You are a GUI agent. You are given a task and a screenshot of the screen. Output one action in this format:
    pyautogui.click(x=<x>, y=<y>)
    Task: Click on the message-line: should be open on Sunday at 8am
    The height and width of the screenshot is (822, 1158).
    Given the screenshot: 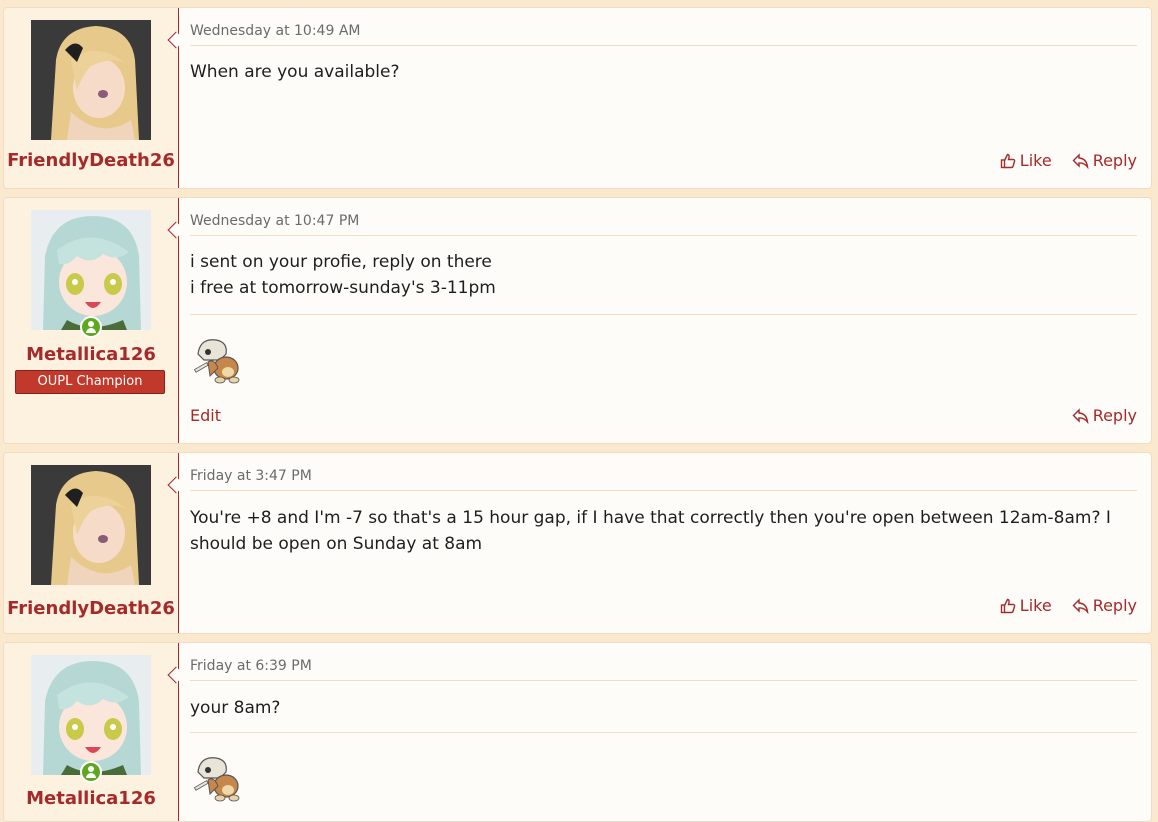 What is the action you would take?
    pyautogui.click(x=336, y=544)
    